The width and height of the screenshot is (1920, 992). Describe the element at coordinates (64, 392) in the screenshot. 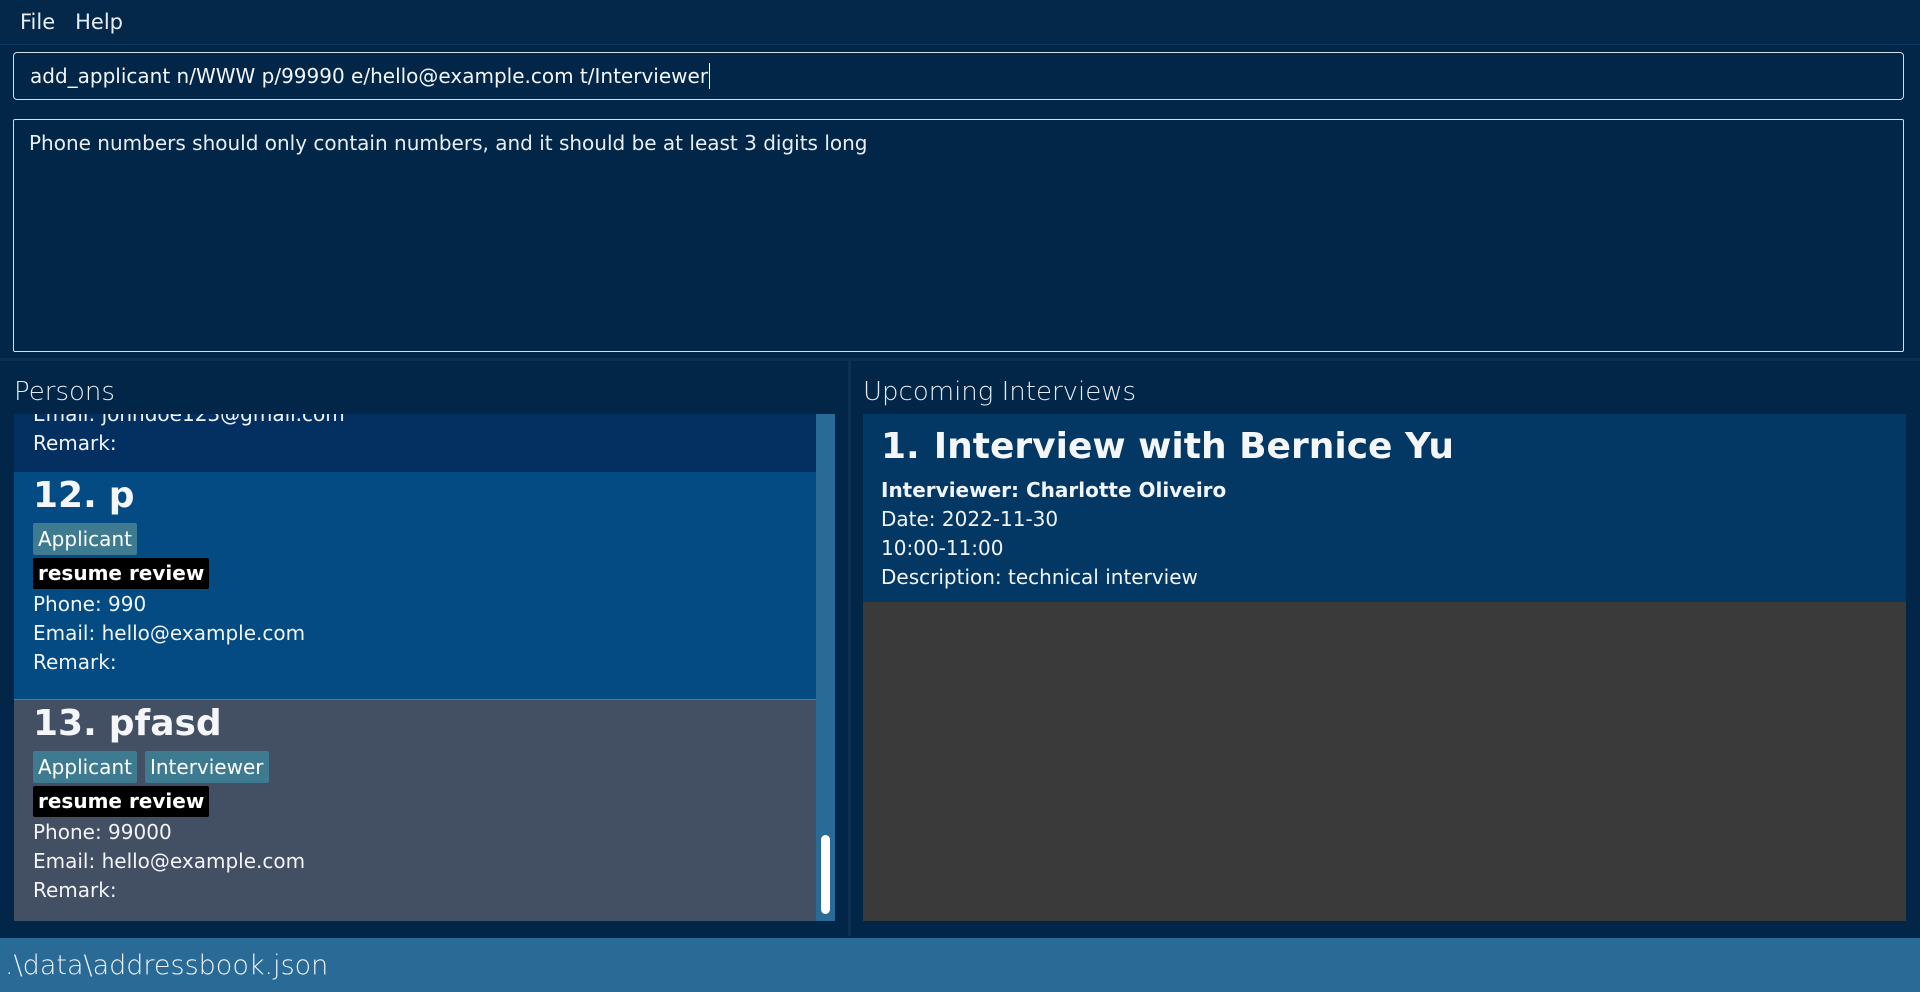

I see `persons-panel-title: Persons` at that location.